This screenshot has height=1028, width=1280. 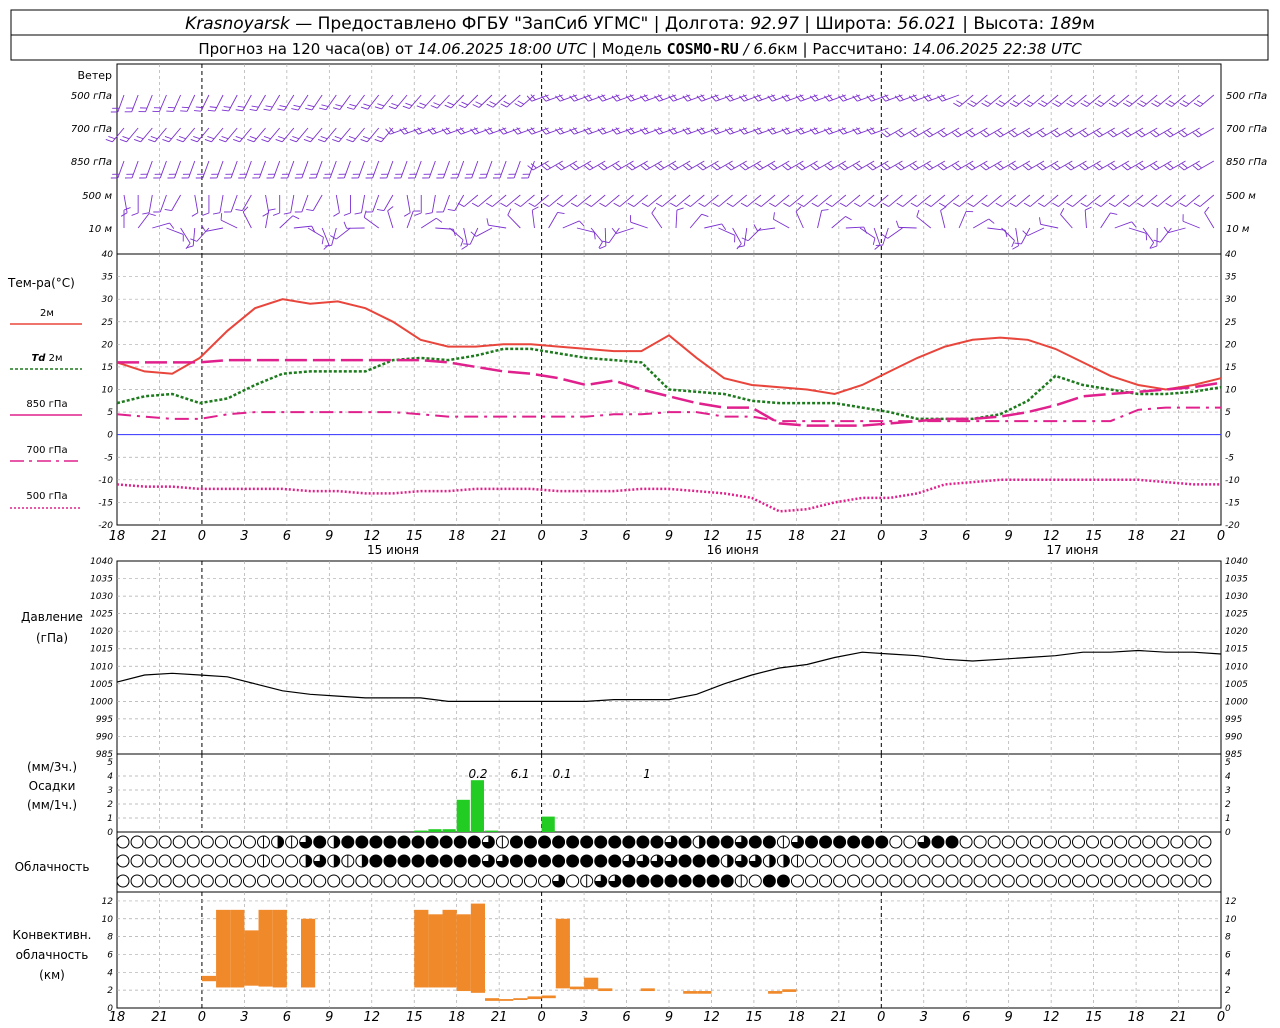 What do you see at coordinates (159, 536) in the screenshot?
I see `x-tick-label: 21` at bounding box center [159, 536].